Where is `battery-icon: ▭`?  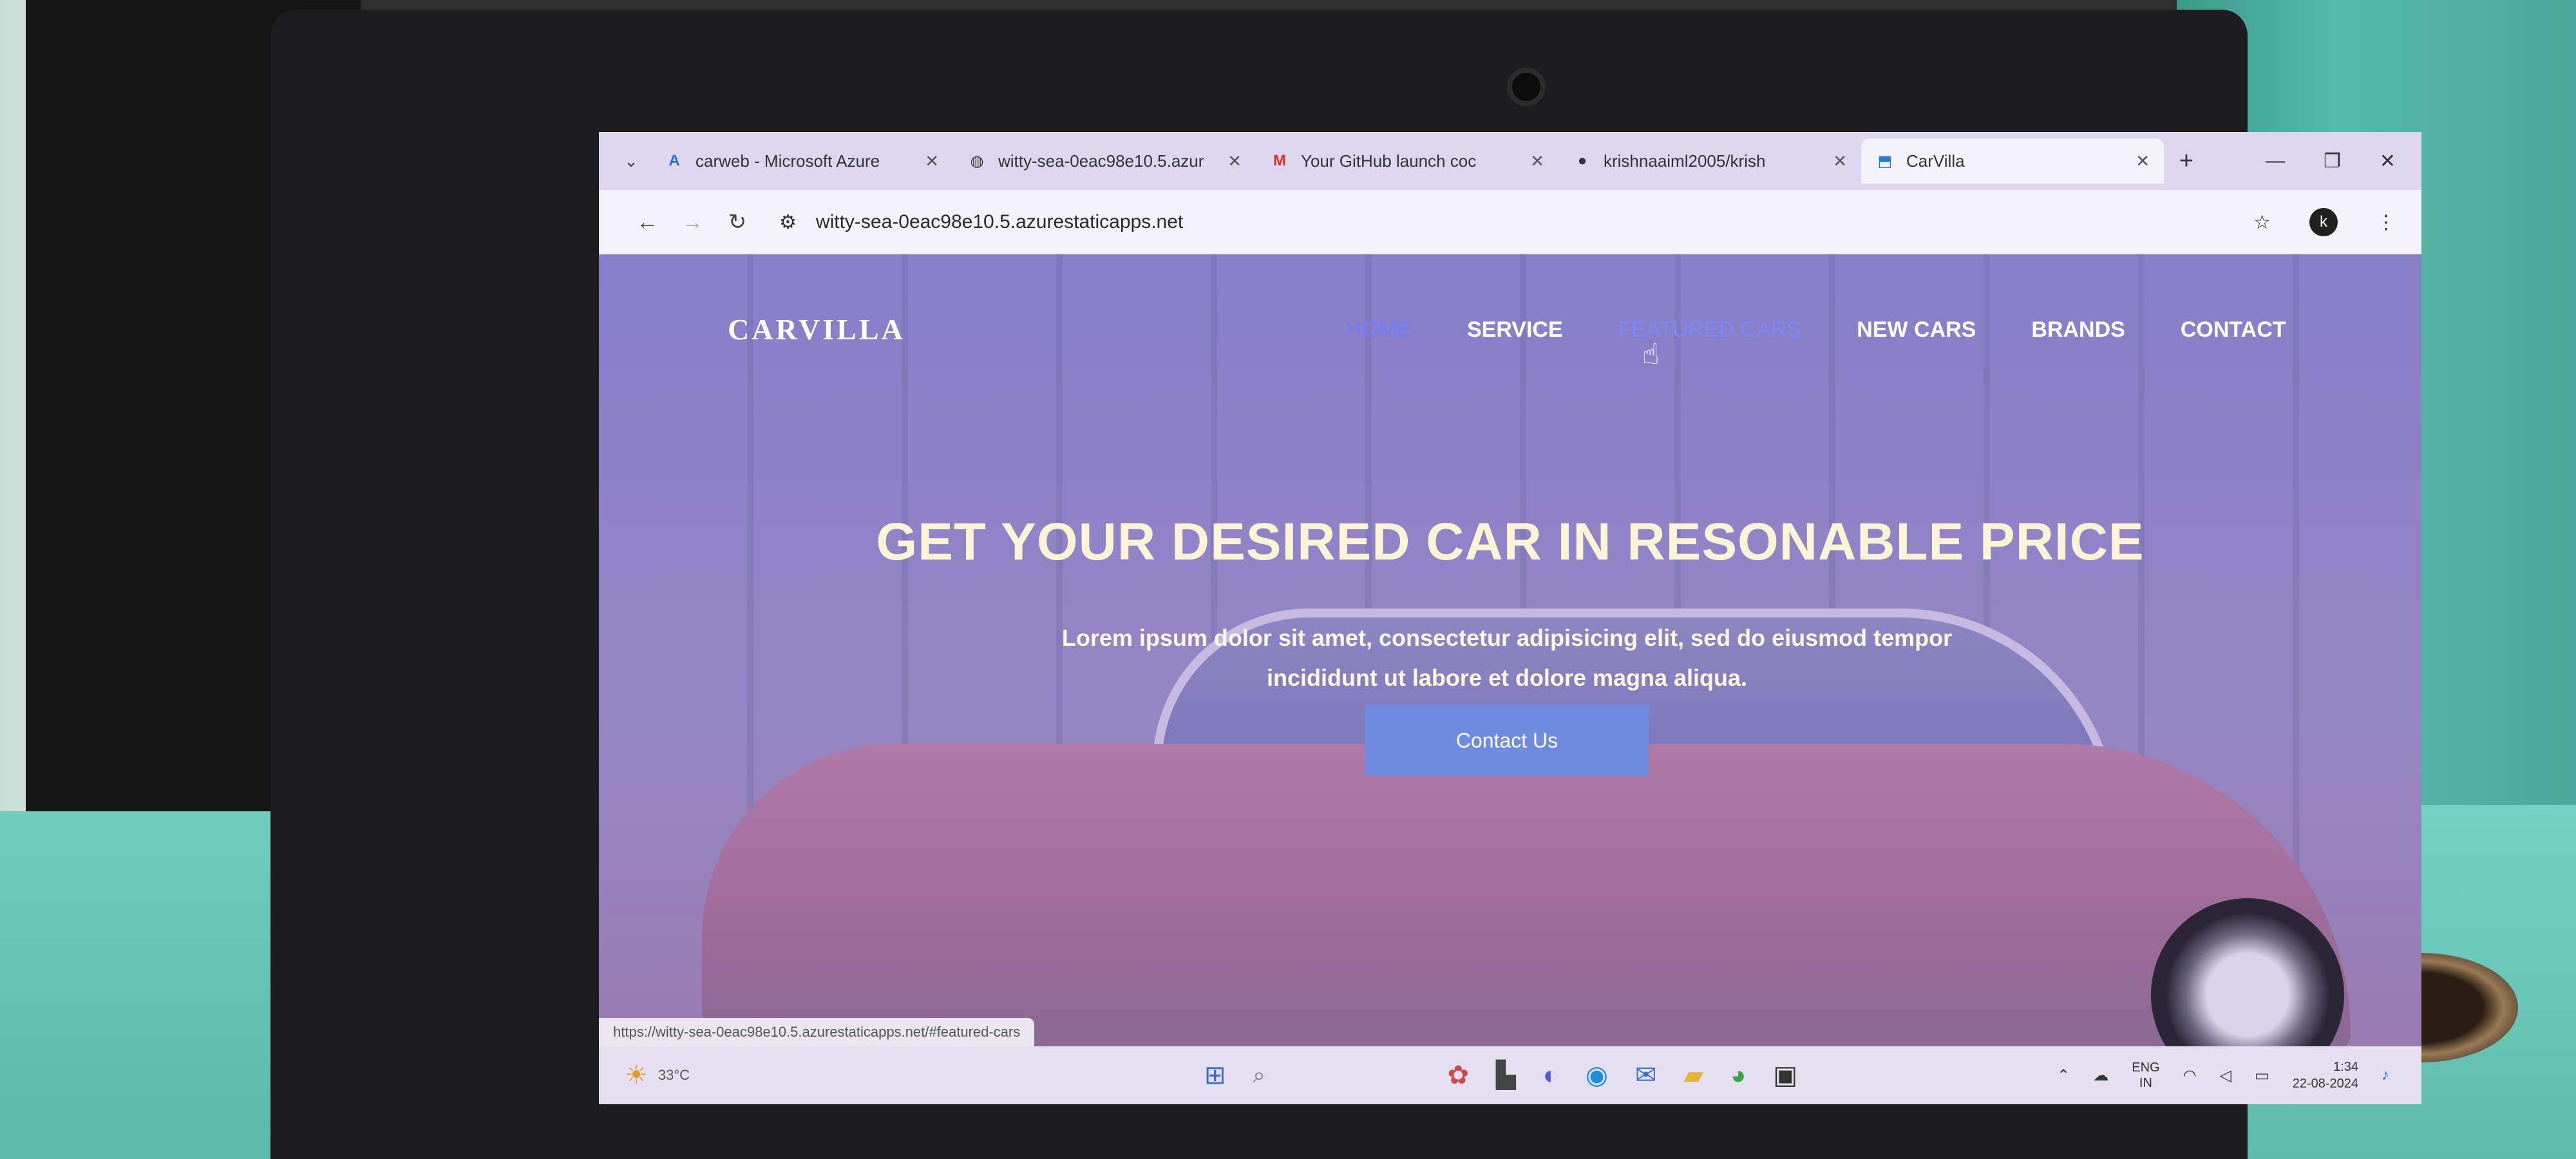
battery-icon: ▭ is located at coordinates (2262, 1075).